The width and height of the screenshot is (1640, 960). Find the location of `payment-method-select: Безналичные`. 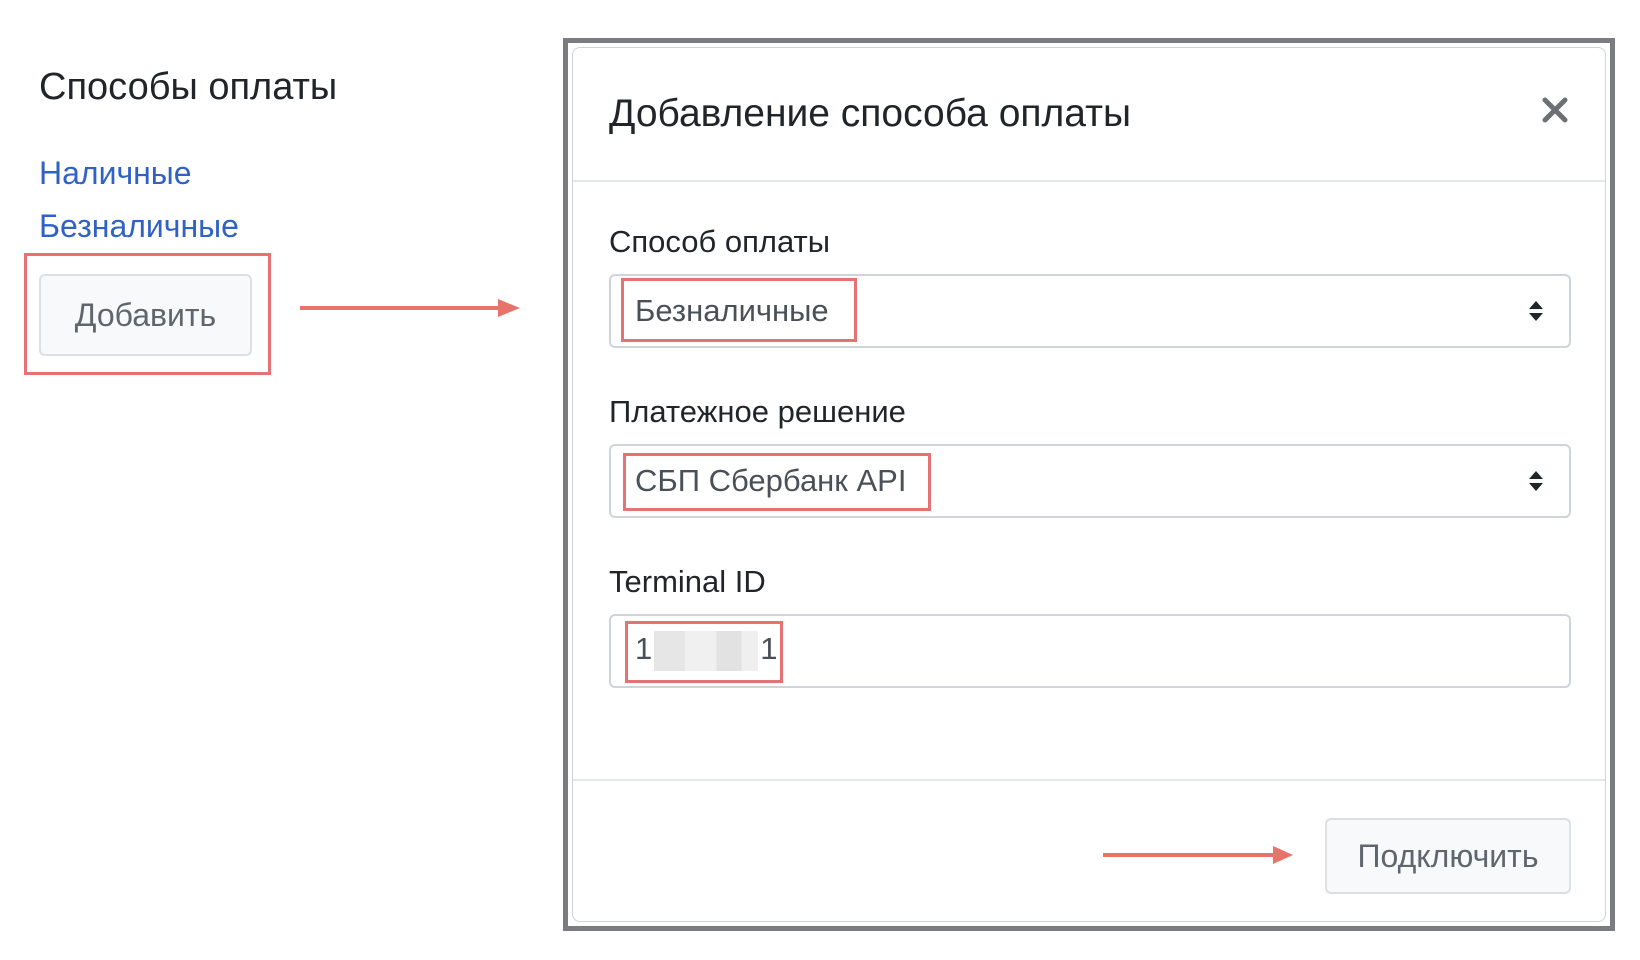

payment-method-select: Безналичные is located at coordinates (1090, 311).